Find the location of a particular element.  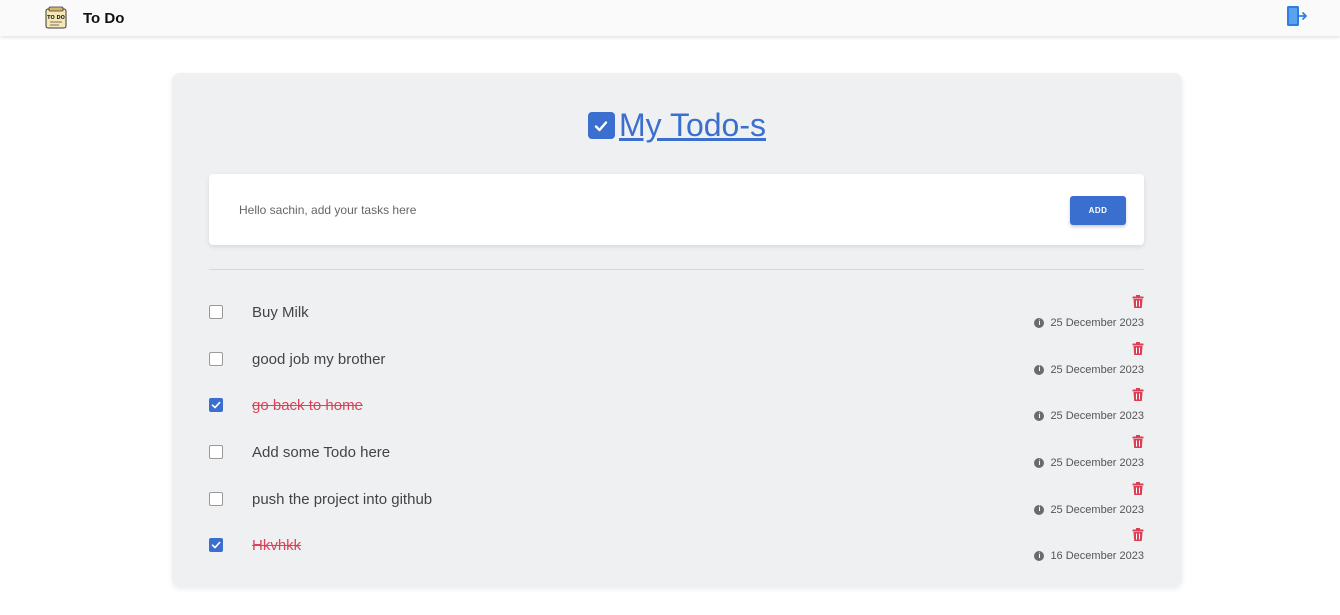

logout-door-icon is located at coordinates (1296, 16).